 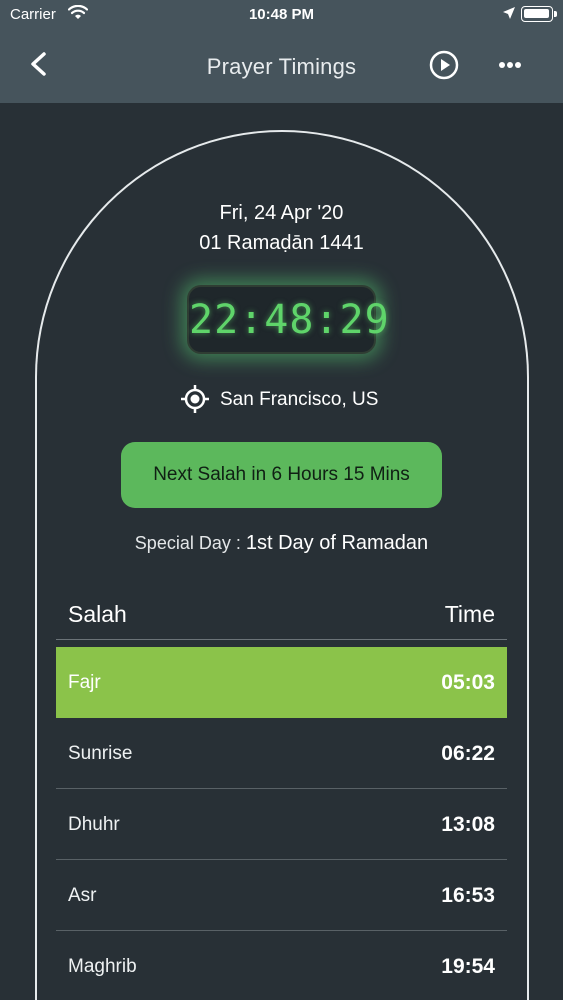 I want to click on table-row: Maghrib 19:54, so click(x=281, y=965).